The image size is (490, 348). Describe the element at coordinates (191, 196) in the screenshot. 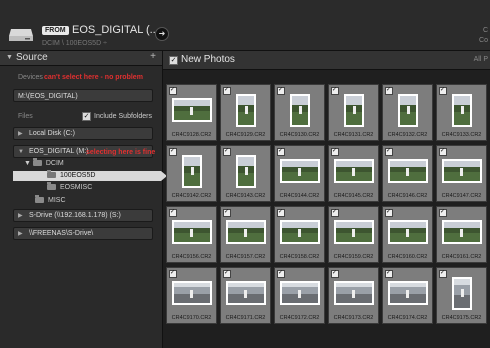

I see `photo-filename: CR4C9142.CR2` at that location.